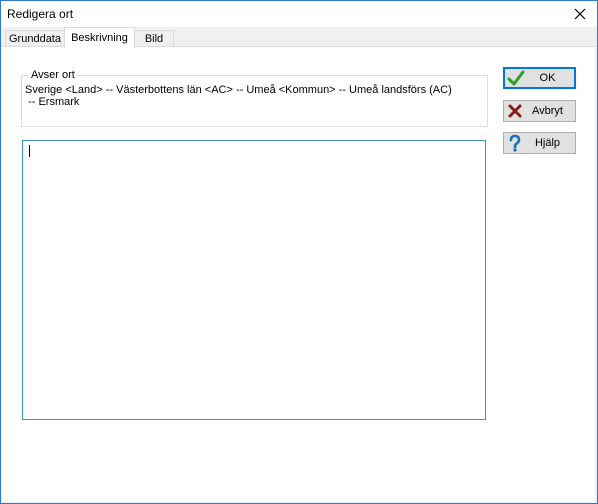 This screenshot has height=504, width=598. Describe the element at coordinates (515, 111) in the screenshot. I see `x-icon` at that location.